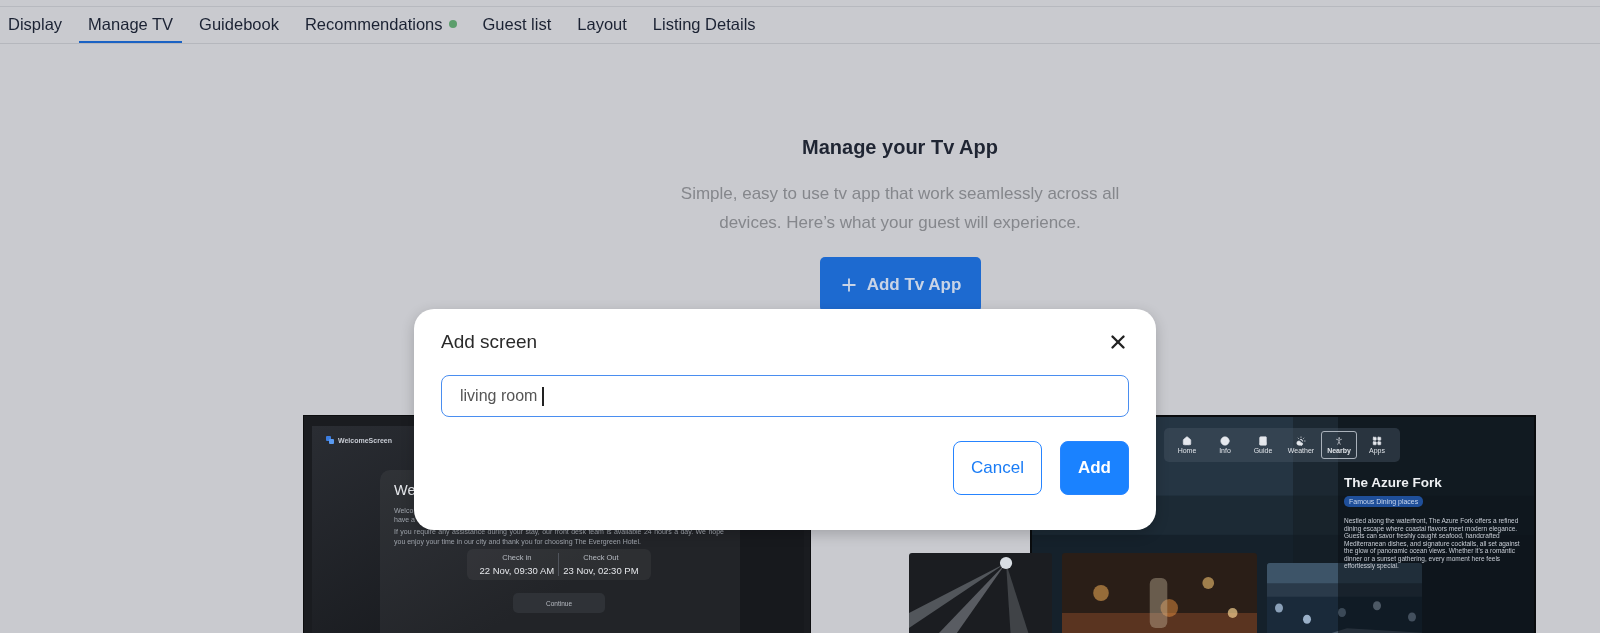  What do you see at coordinates (900, 208) in the screenshot?
I see `page-subtitle: Simple, easy to use tv app that work seamlessly across all devices. Here’s what your guest will experience.` at bounding box center [900, 208].